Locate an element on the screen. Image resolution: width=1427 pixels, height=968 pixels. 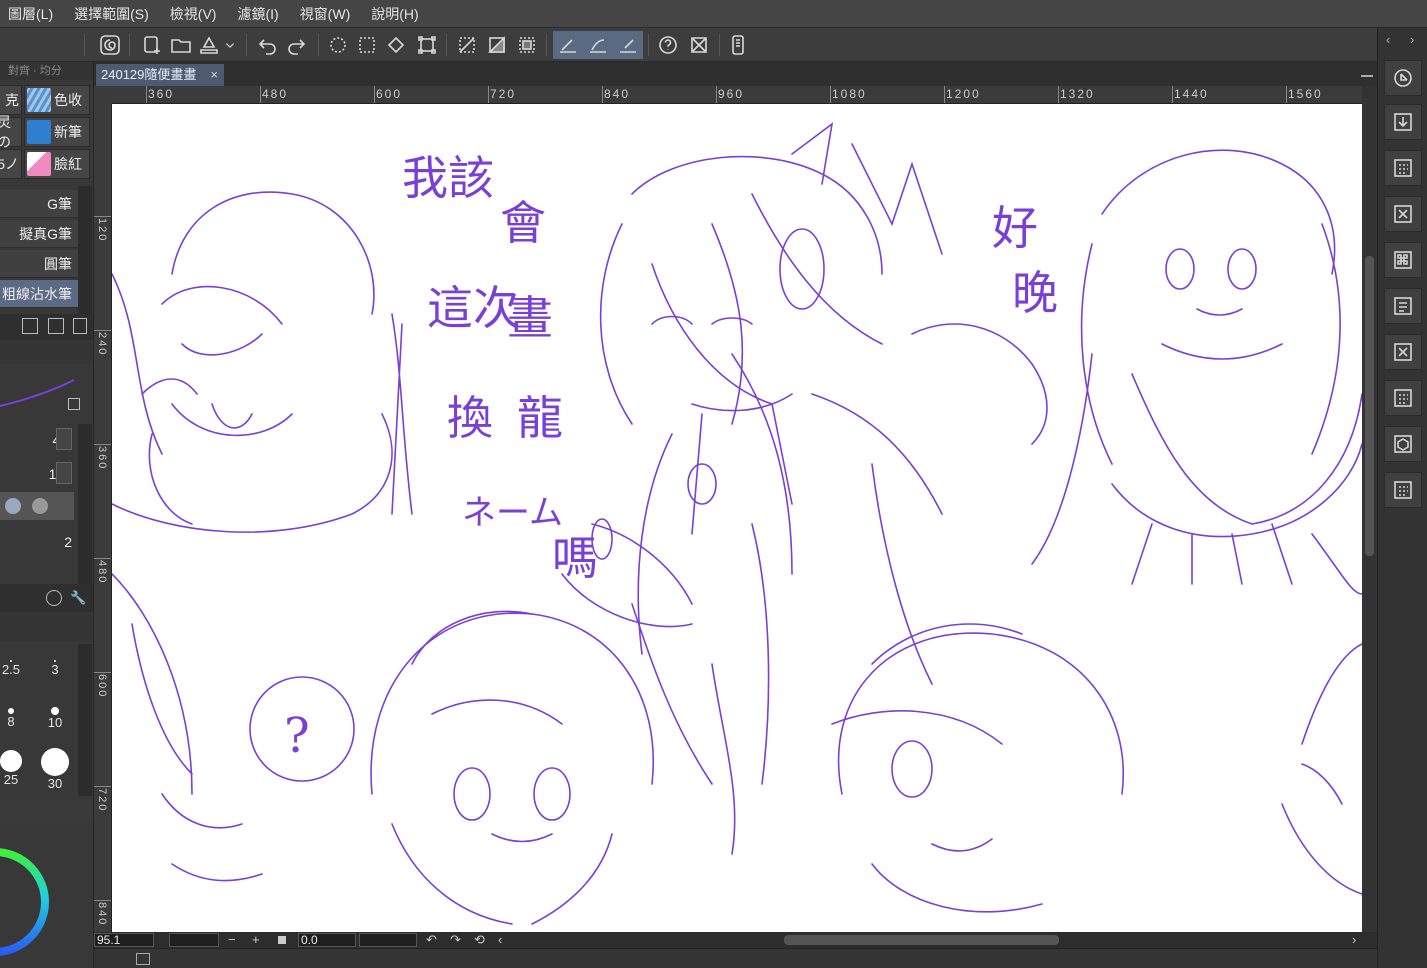
redo-icon is located at coordinates (297, 45).